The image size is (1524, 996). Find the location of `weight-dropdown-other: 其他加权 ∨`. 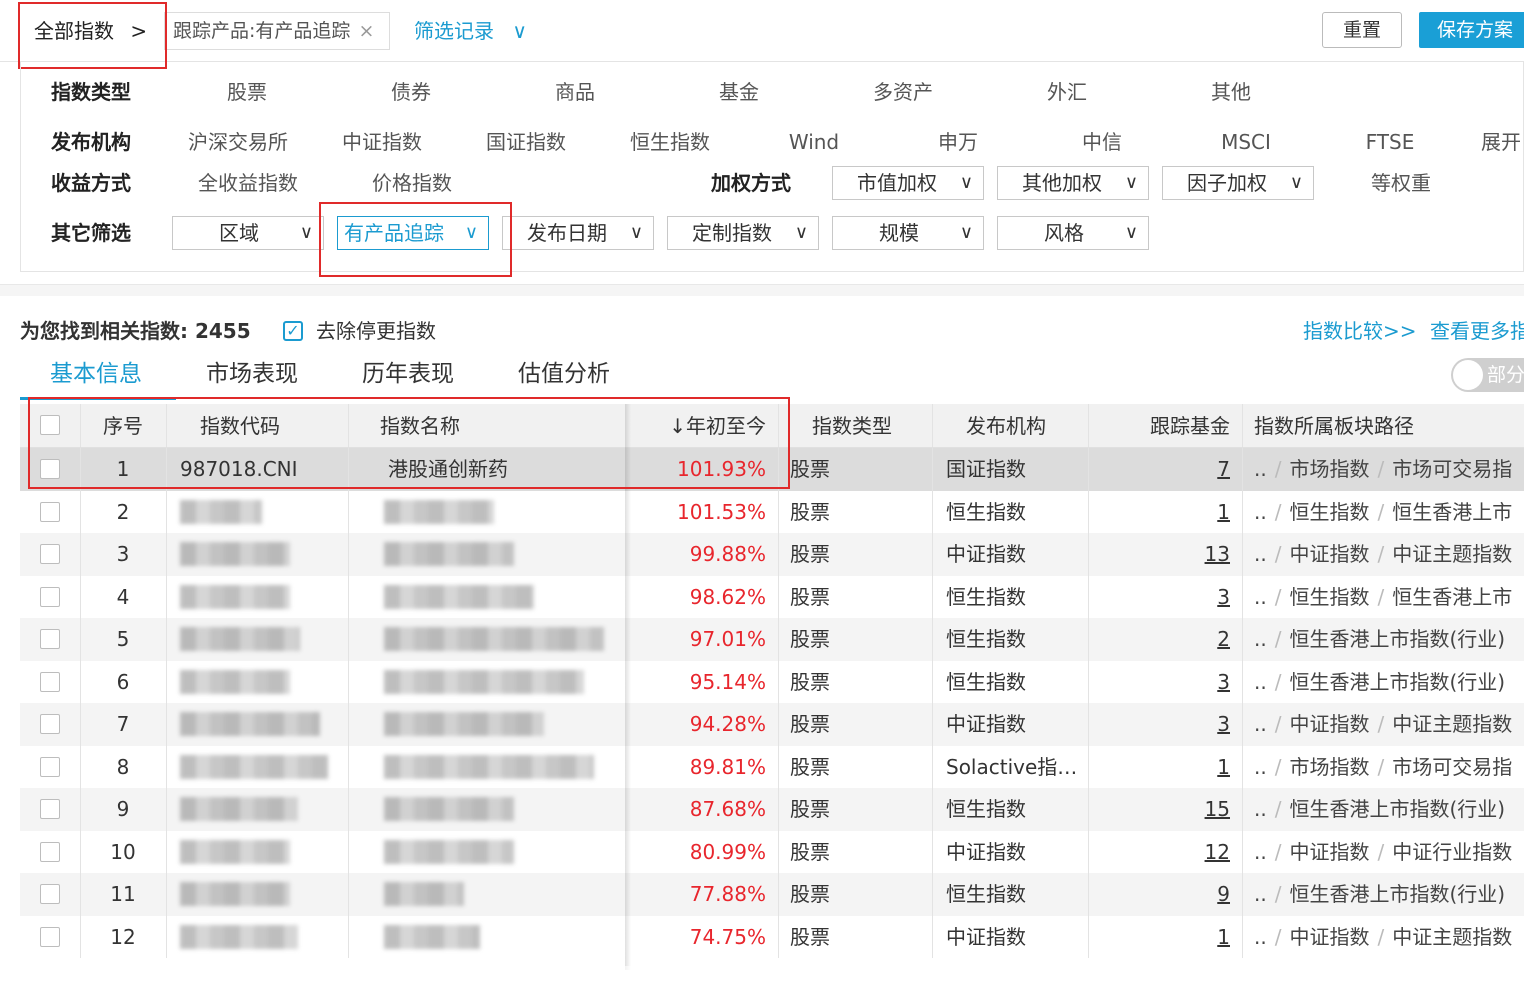

weight-dropdown-other: 其他加权 ∨ is located at coordinates (1073, 183).